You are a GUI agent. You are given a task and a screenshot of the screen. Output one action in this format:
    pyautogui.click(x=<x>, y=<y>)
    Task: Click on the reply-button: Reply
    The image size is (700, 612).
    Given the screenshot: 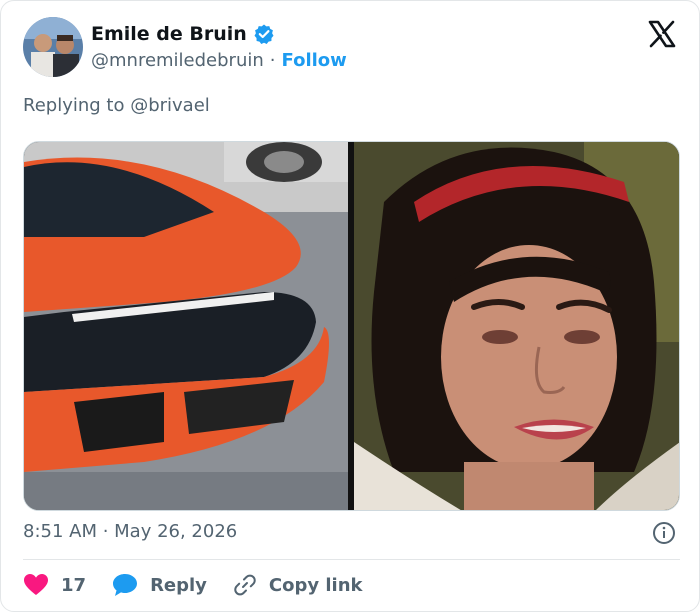 What is the action you would take?
    pyautogui.click(x=159, y=585)
    